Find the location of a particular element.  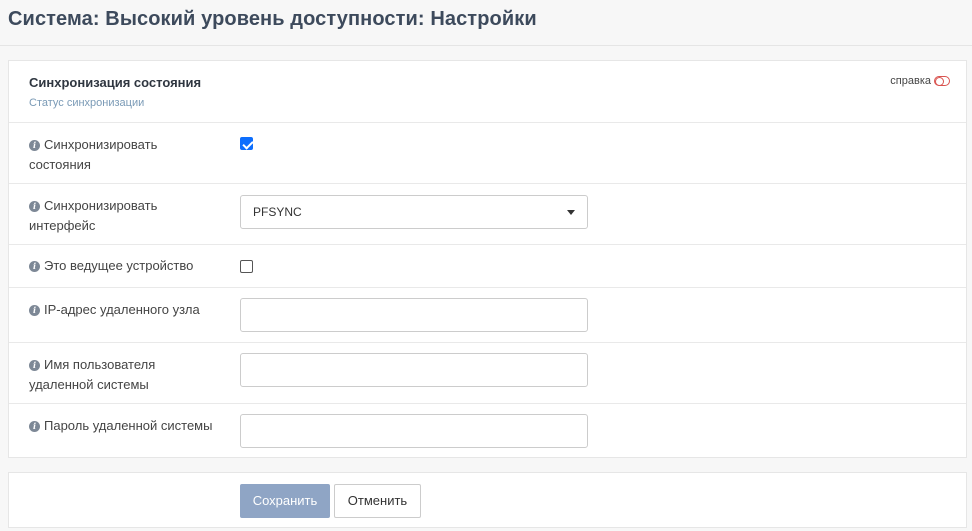

form-actions: Сохранить Отменить is located at coordinates (487, 500).